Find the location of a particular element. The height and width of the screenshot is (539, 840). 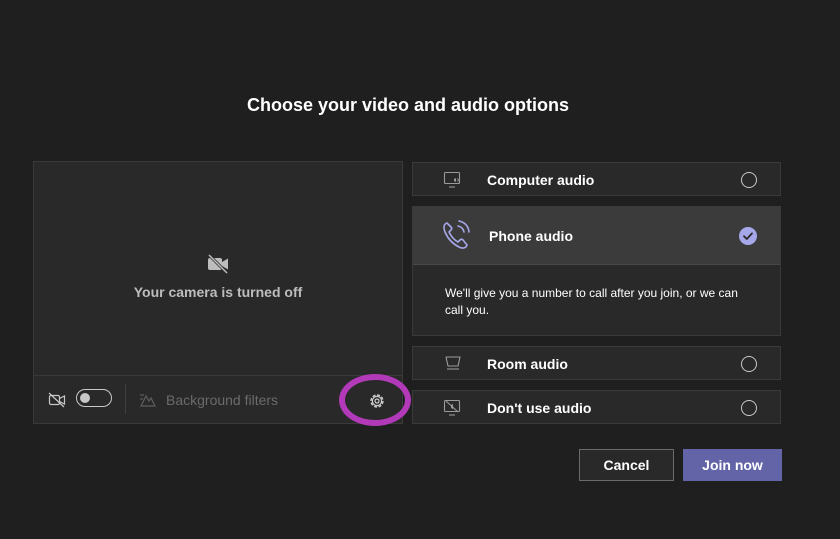

room-audio-icon is located at coordinates (453, 363).